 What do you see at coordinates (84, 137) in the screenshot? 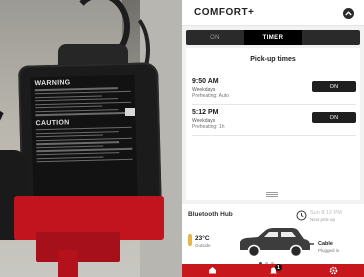
I see `warning-label: WARNING CAUTION` at bounding box center [84, 137].